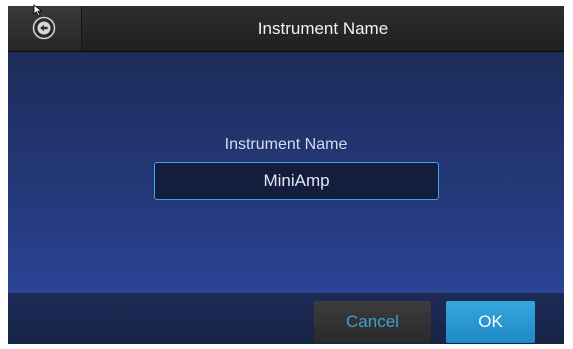  Describe the element at coordinates (44, 28) in the screenshot. I see `back-arrow-icon` at that location.